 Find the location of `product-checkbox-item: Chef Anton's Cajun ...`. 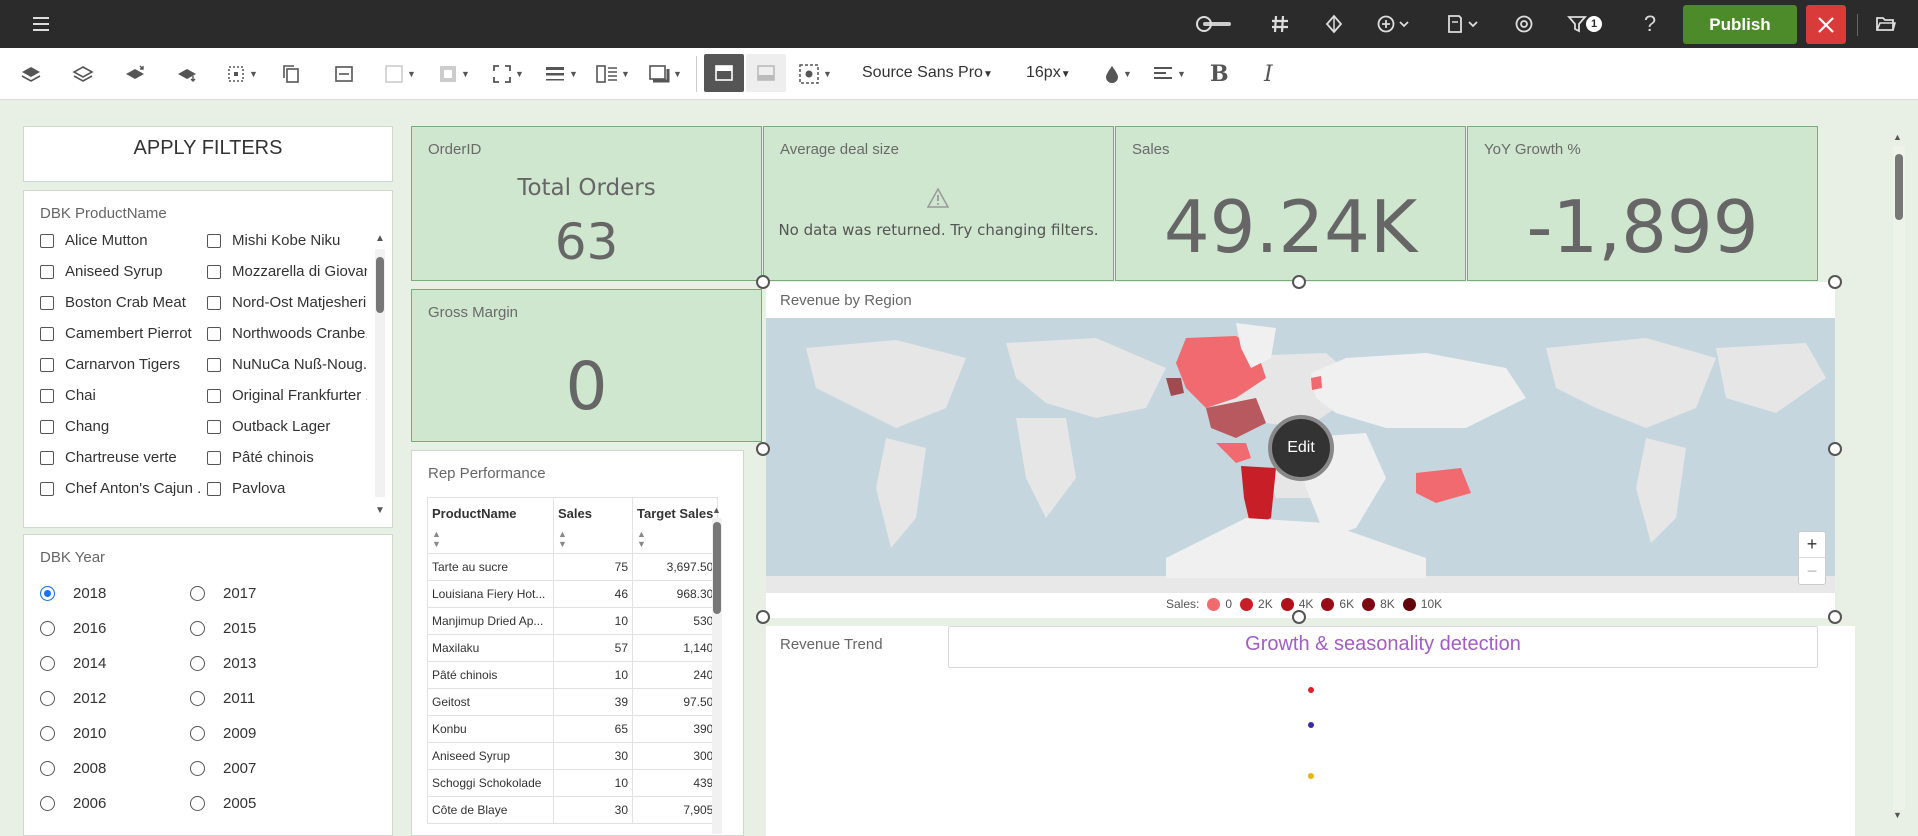

product-checkbox-item: Chef Anton's Cajun ... is located at coordinates (120, 488).